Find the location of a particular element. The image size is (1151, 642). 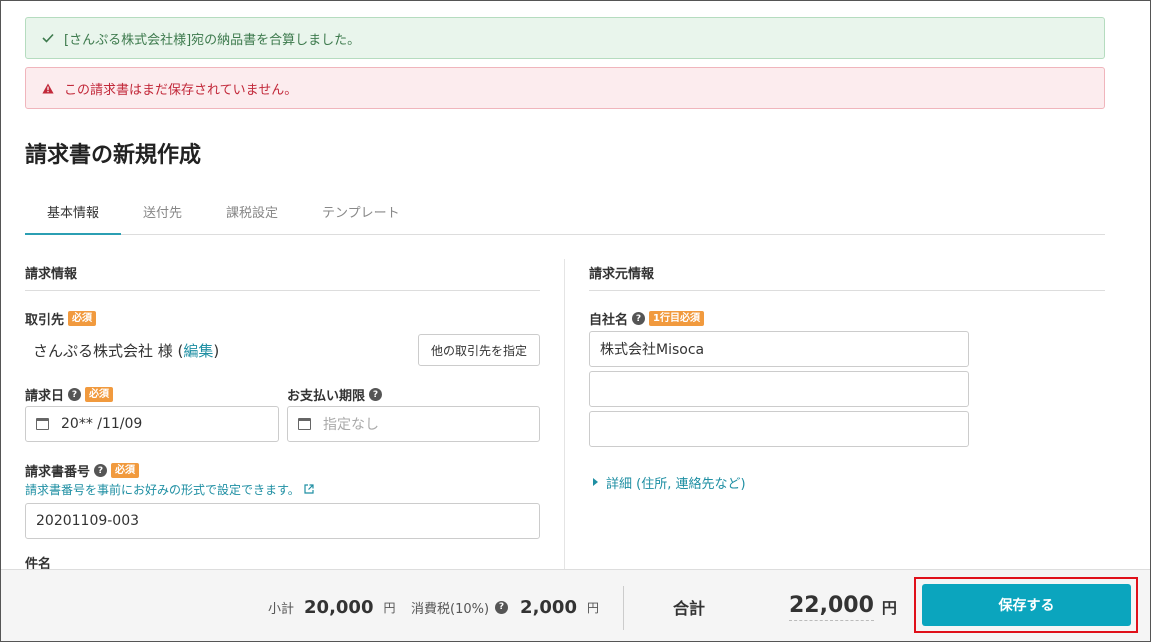

due-date-placeholder: 指定なし is located at coordinates (351, 425).